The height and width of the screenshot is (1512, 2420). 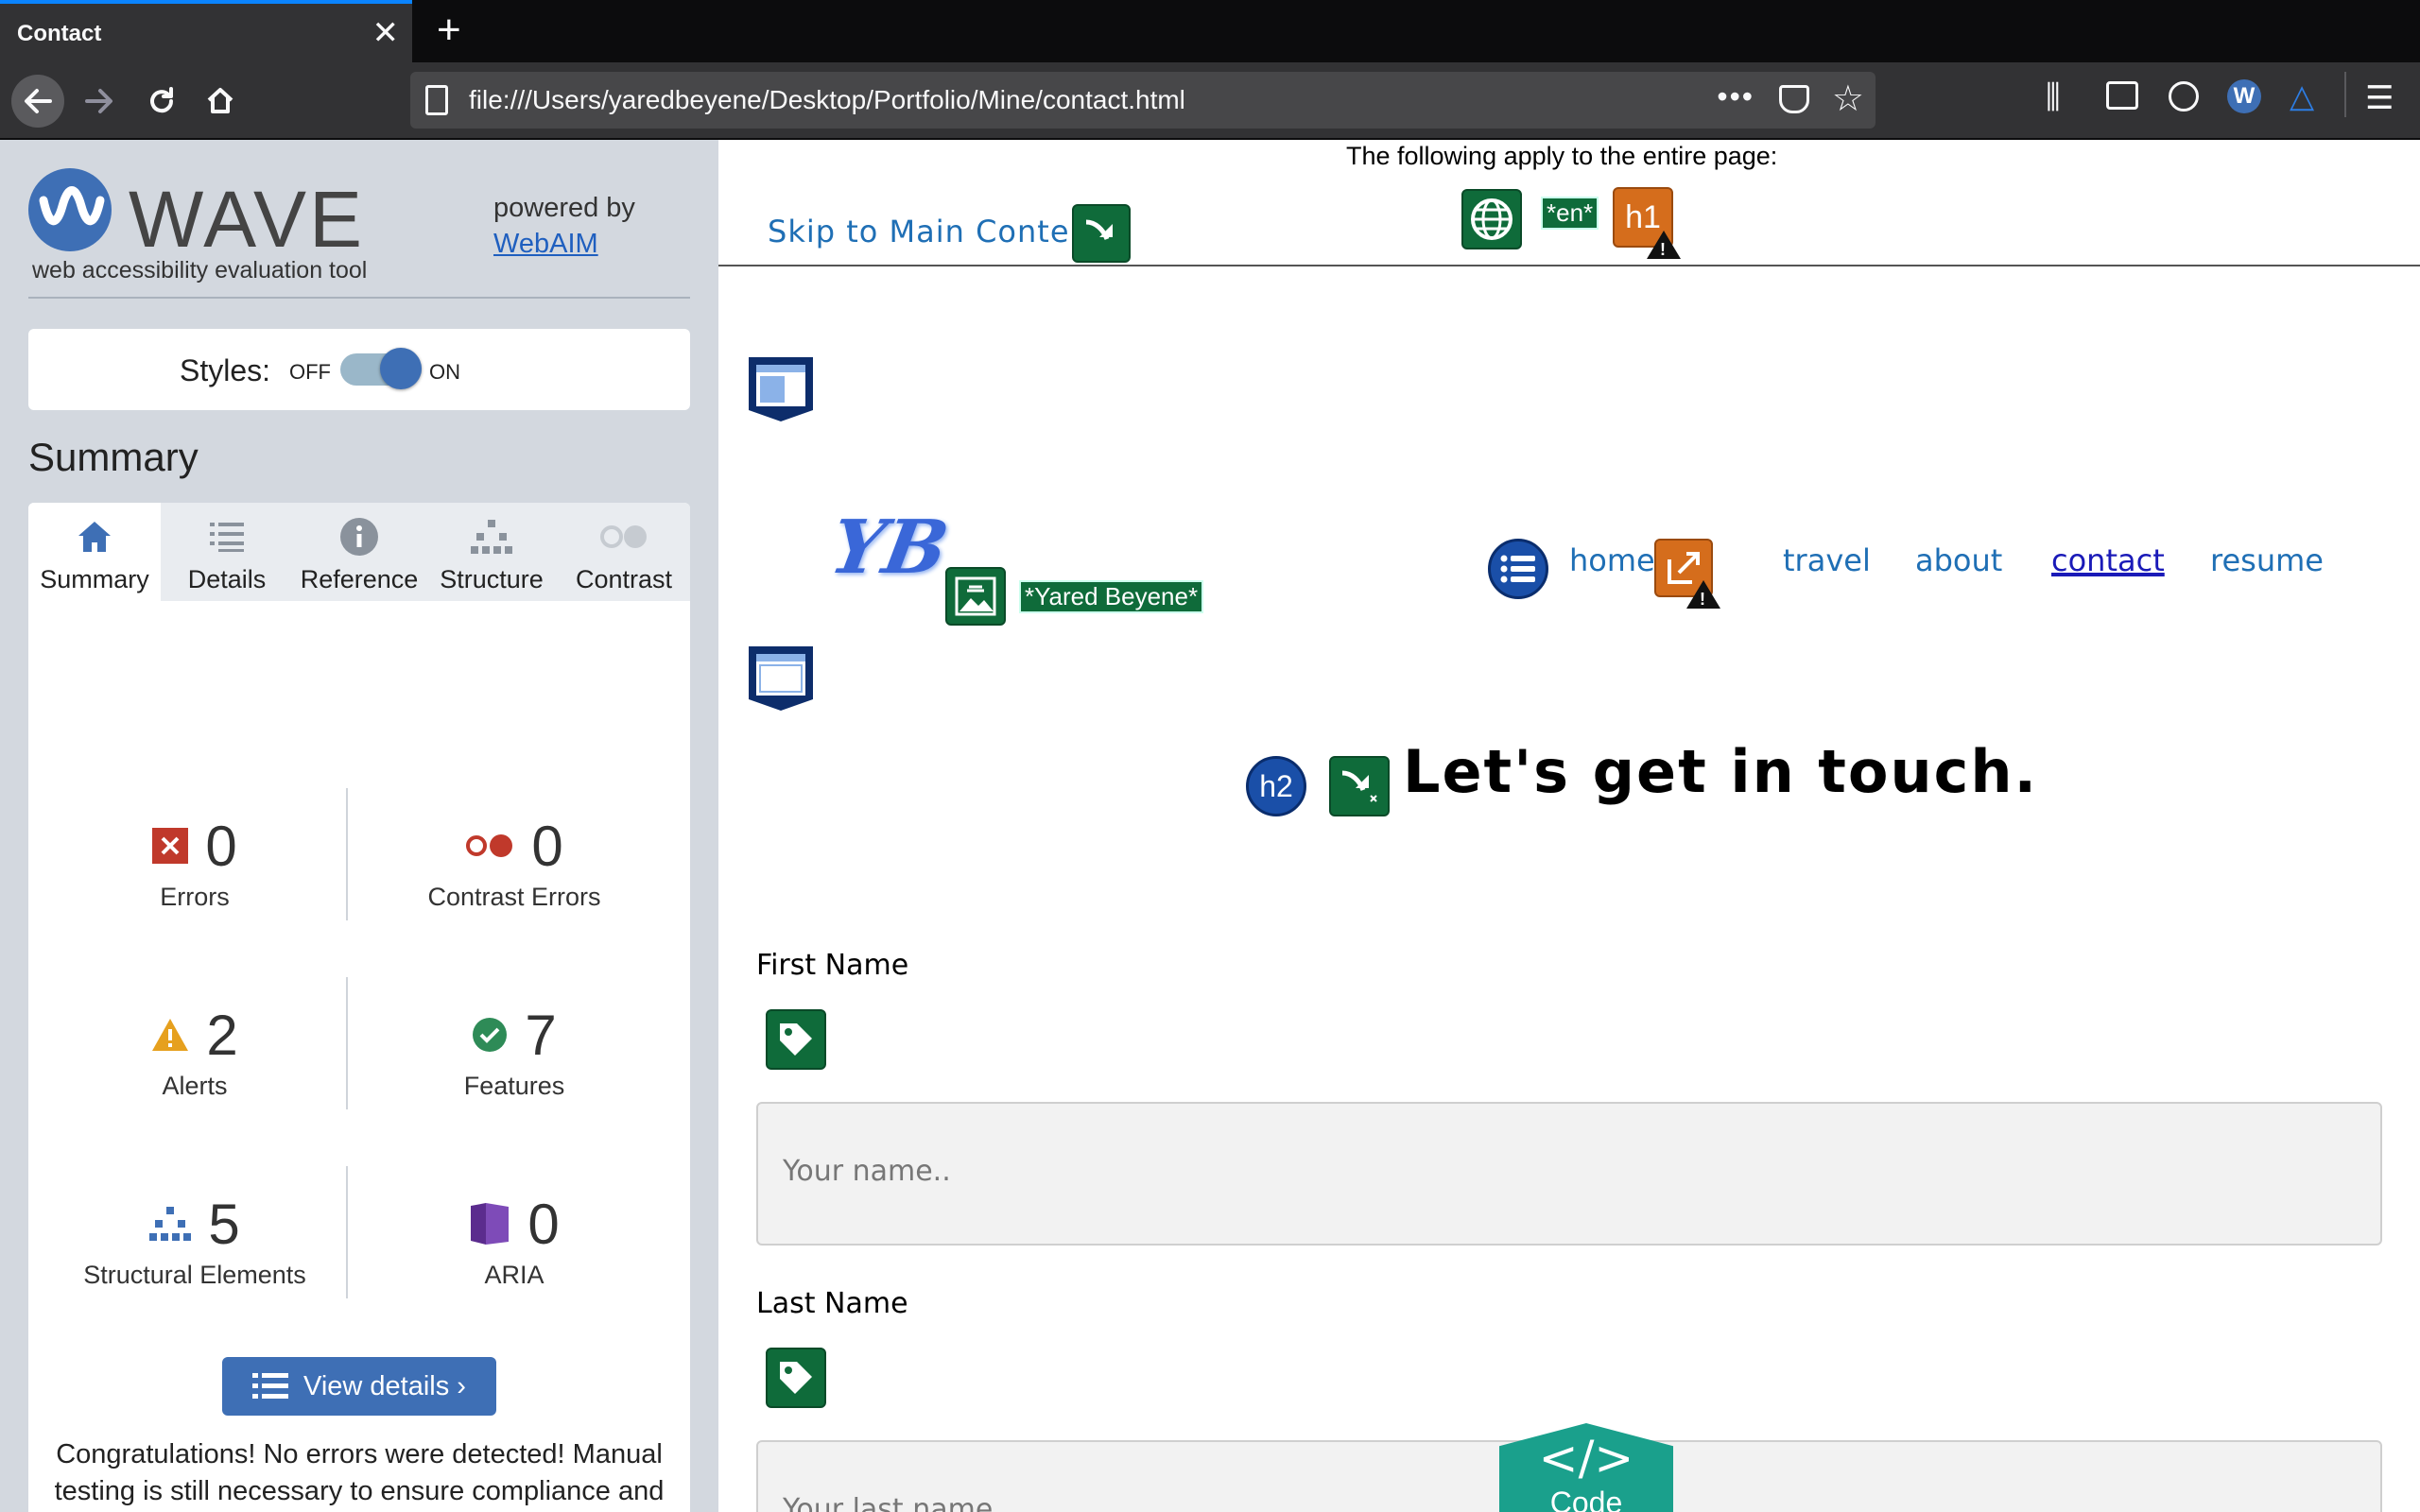 I want to click on logo-text: YB, so click(x=889, y=548).